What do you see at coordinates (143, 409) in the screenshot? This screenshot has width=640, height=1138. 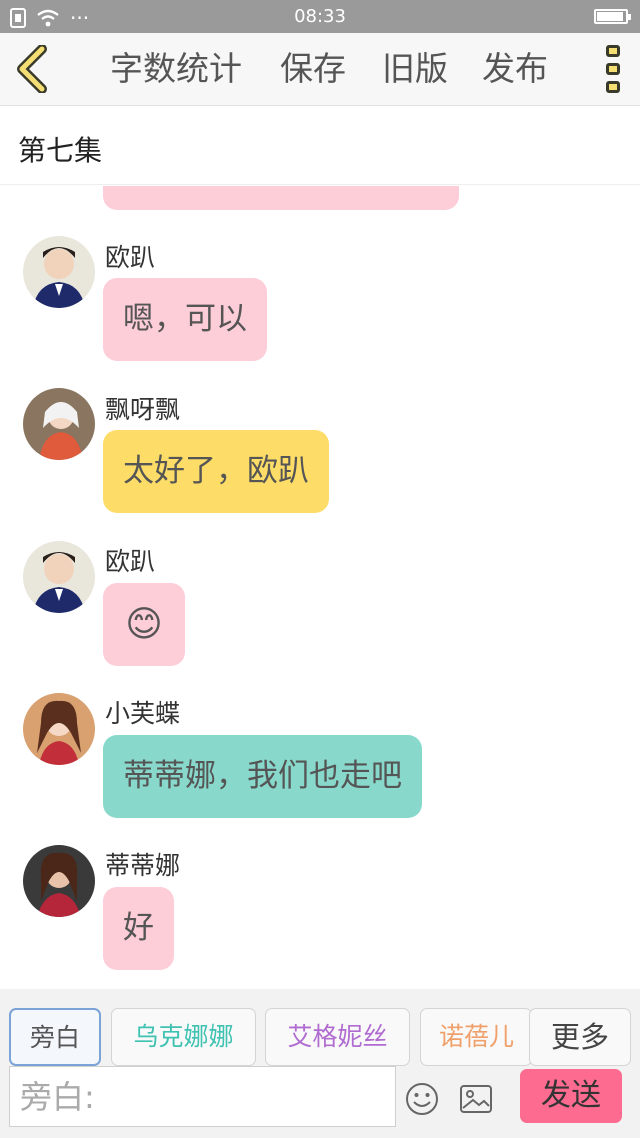 I see `speaker-name: 飘呀飘` at bounding box center [143, 409].